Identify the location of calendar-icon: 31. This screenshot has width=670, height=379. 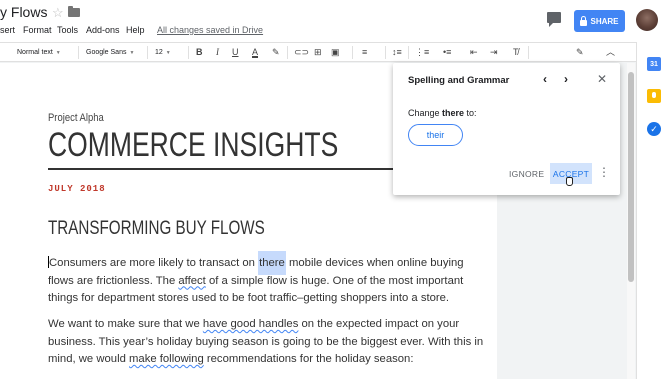
(654, 64).